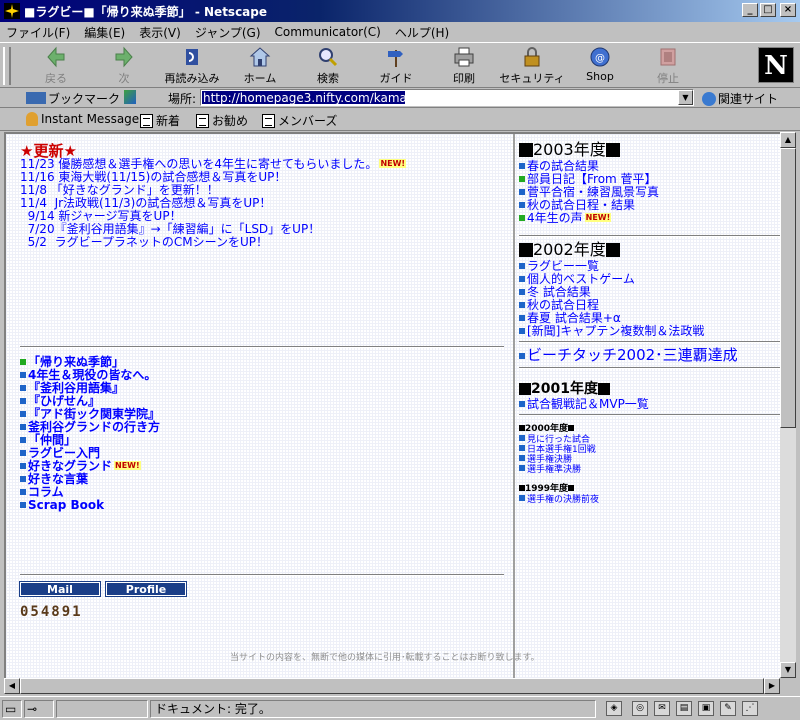 The width and height of the screenshot is (800, 720). Describe the element at coordinates (684, 708) in the screenshot. I see `composer-component-icon: ▤` at that location.